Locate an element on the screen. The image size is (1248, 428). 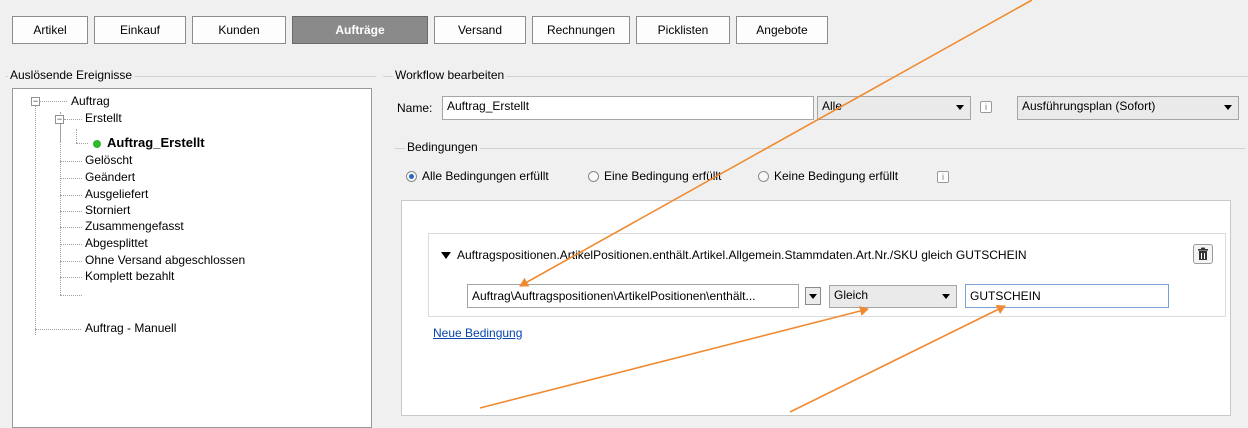
tree-node-abgesplittet: Abgesplittet is located at coordinates (116, 243).